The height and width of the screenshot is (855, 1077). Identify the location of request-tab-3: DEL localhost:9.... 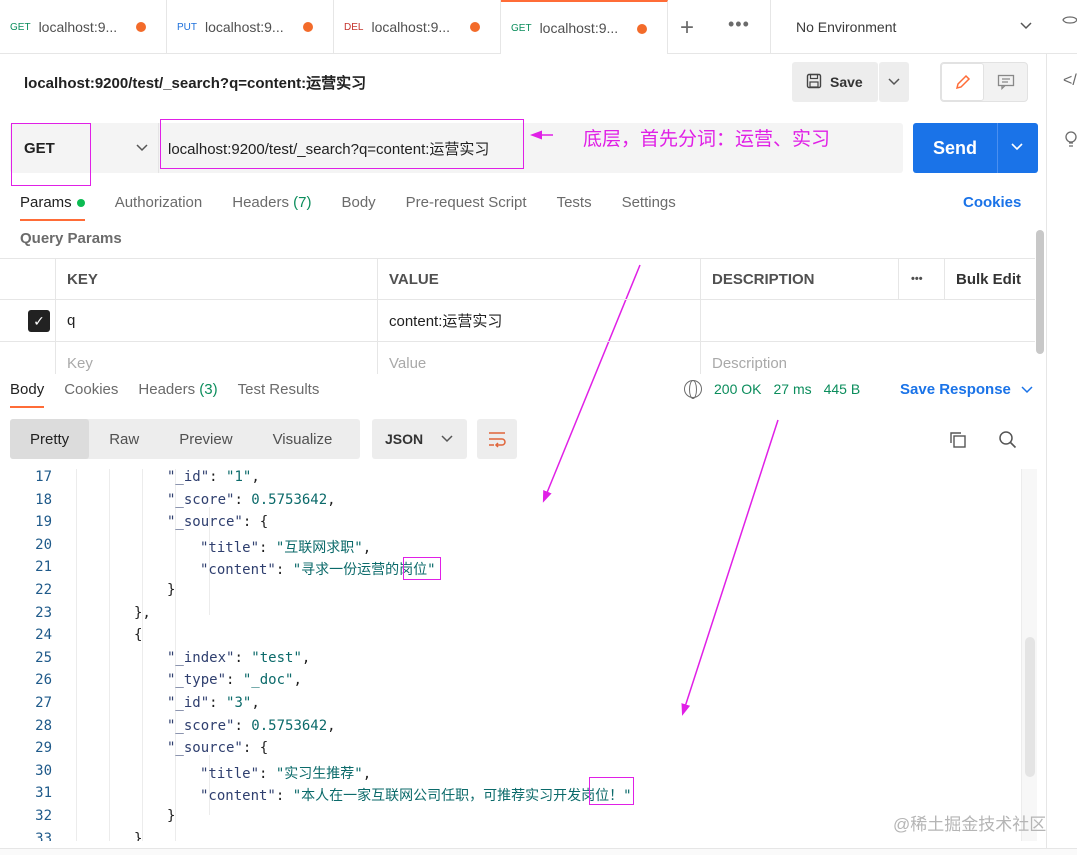
(417, 27).